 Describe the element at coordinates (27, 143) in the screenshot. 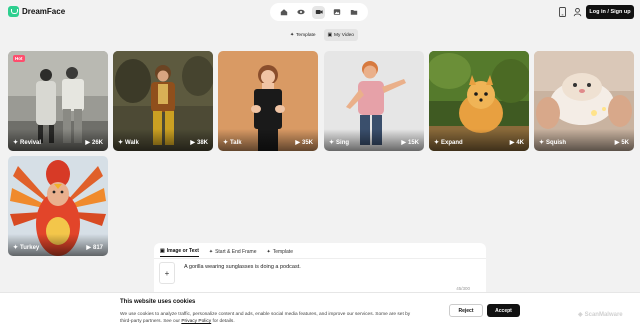

I see `card-label: ✦ Revival` at that location.